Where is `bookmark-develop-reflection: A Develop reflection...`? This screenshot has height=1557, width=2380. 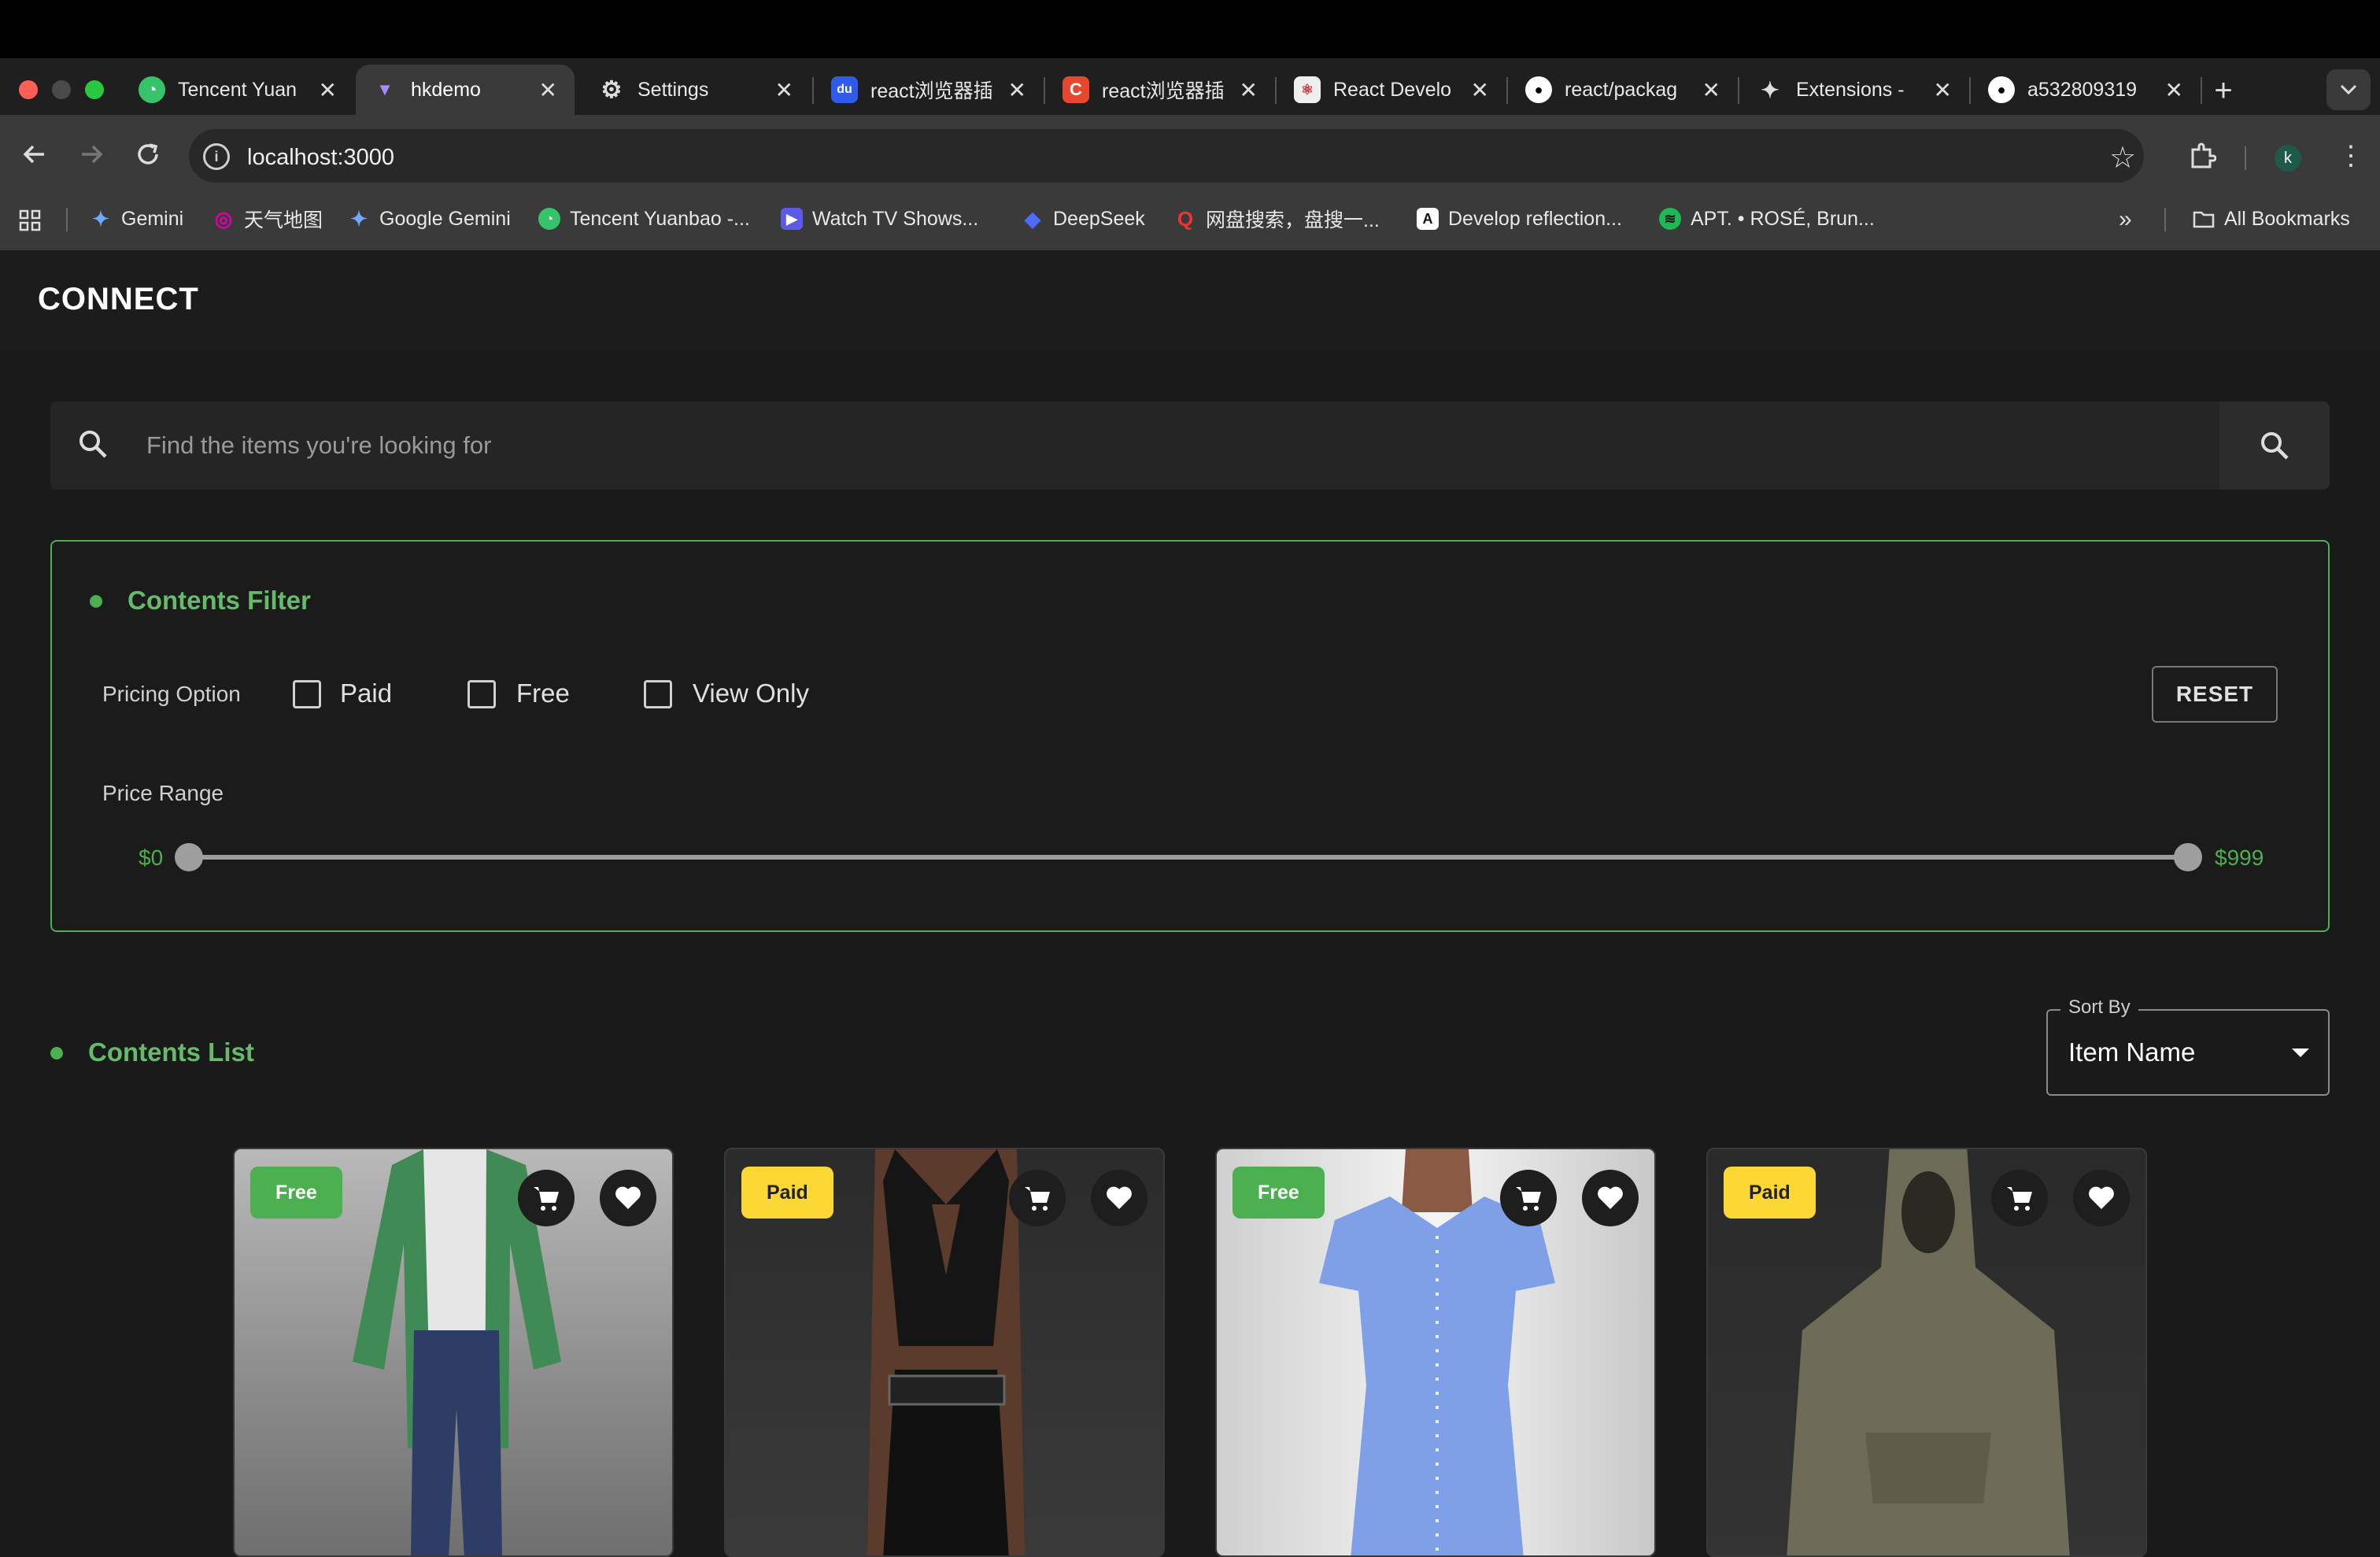 bookmark-develop-reflection: A Develop reflection... is located at coordinates (1519, 219).